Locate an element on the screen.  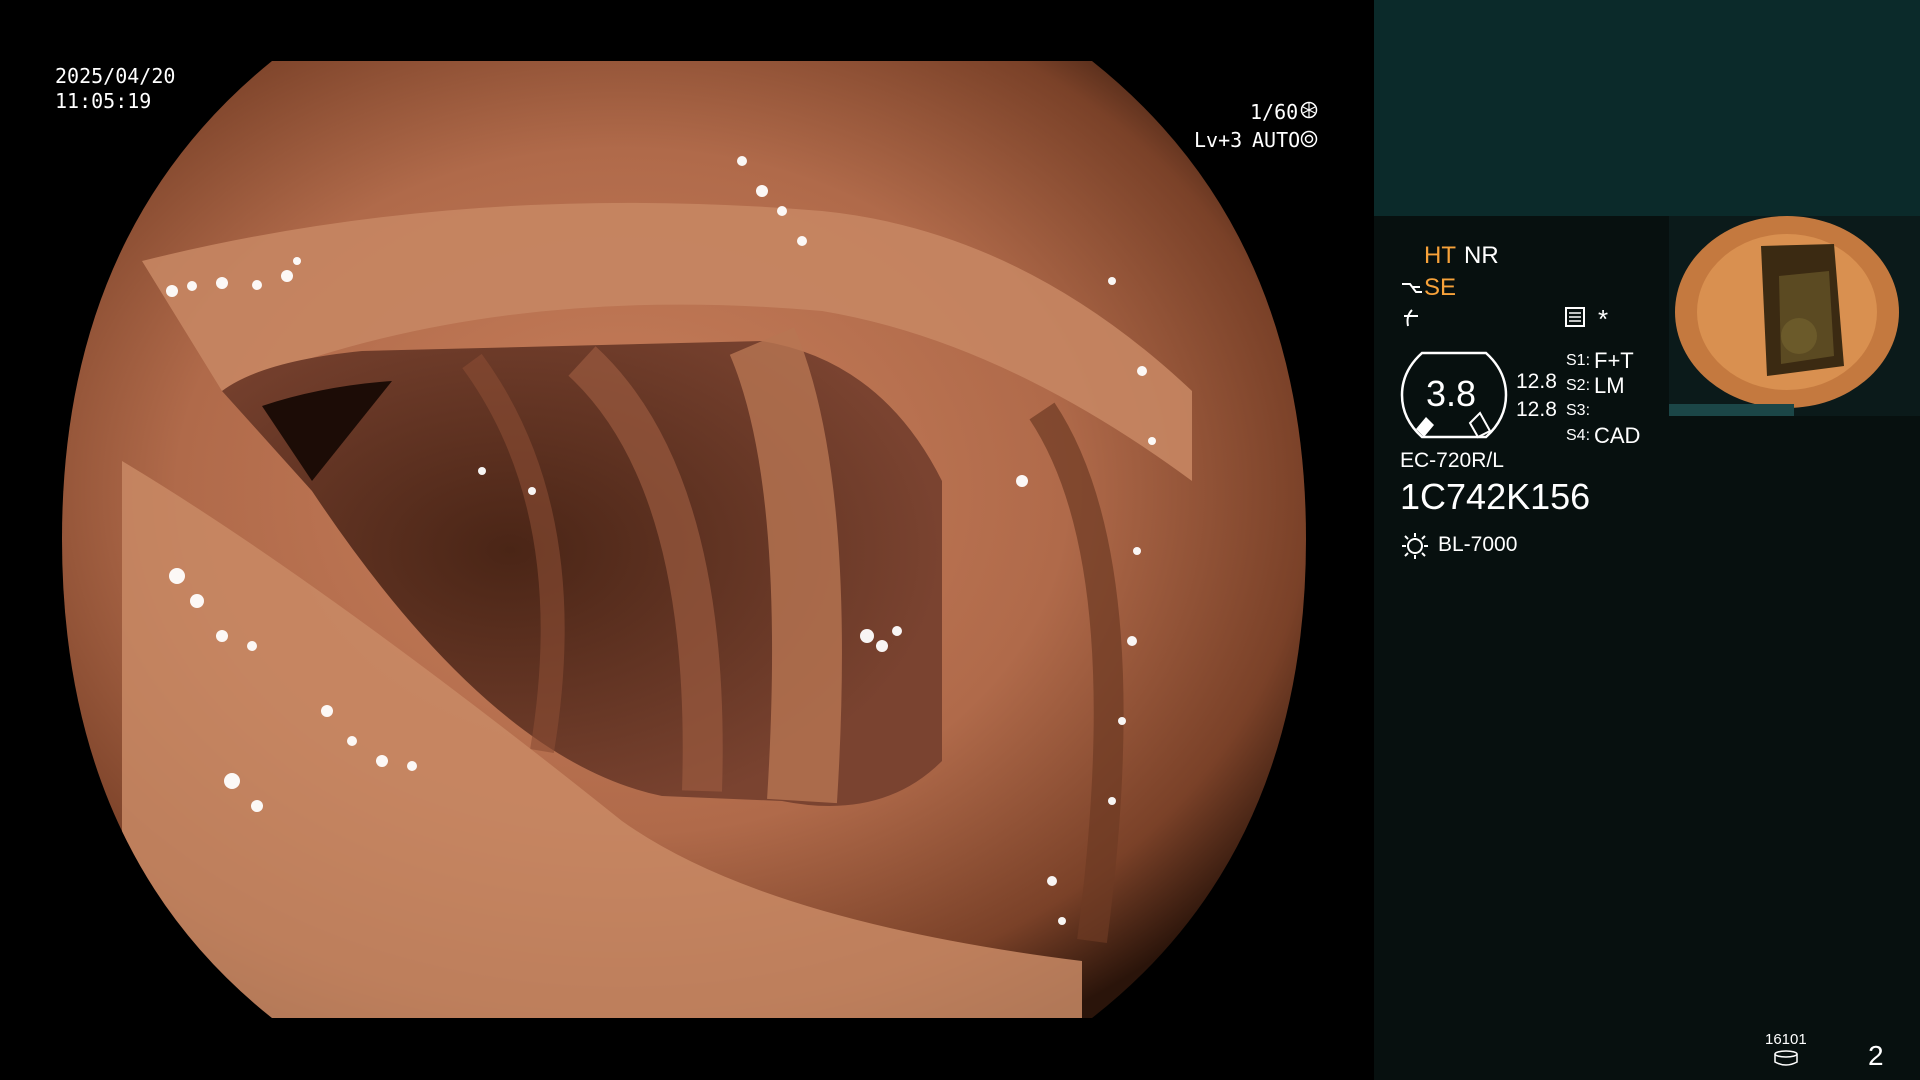
value-2: 12.8 is located at coordinates (1536, 409).